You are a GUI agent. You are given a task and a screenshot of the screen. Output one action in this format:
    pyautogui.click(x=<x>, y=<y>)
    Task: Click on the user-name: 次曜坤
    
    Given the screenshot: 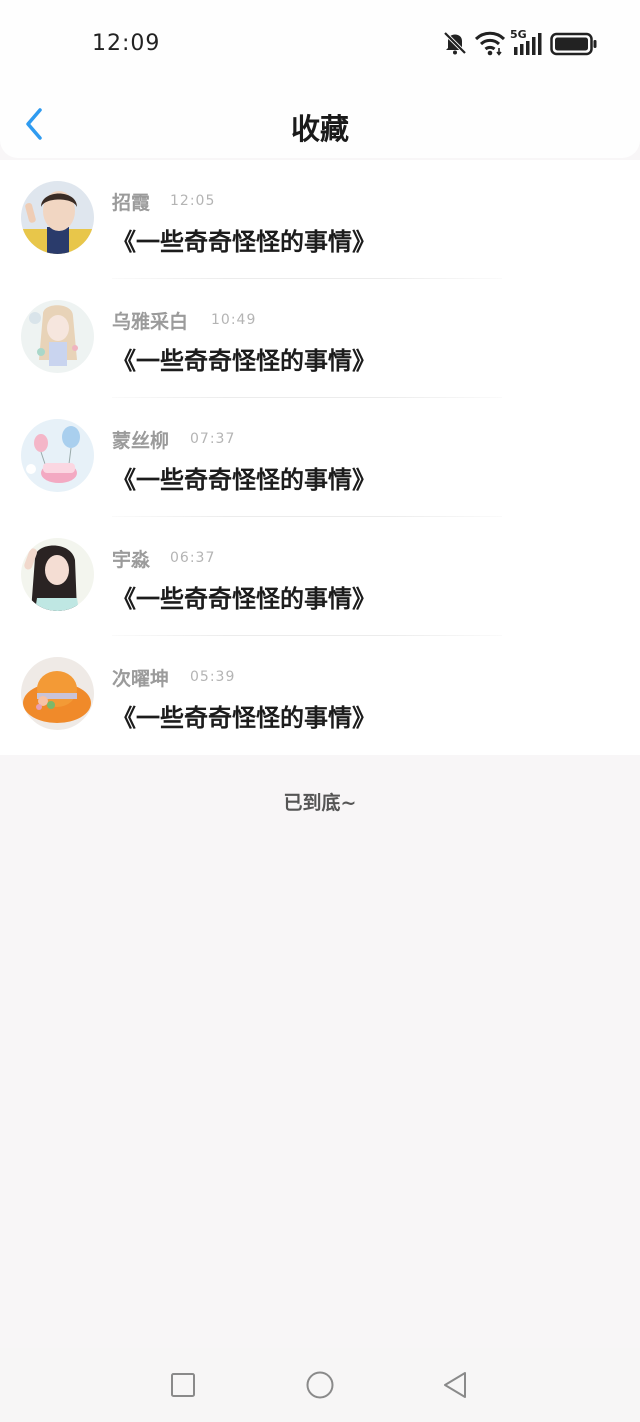 What is the action you would take?
    pyautogui.click(x=141, y=679)
    